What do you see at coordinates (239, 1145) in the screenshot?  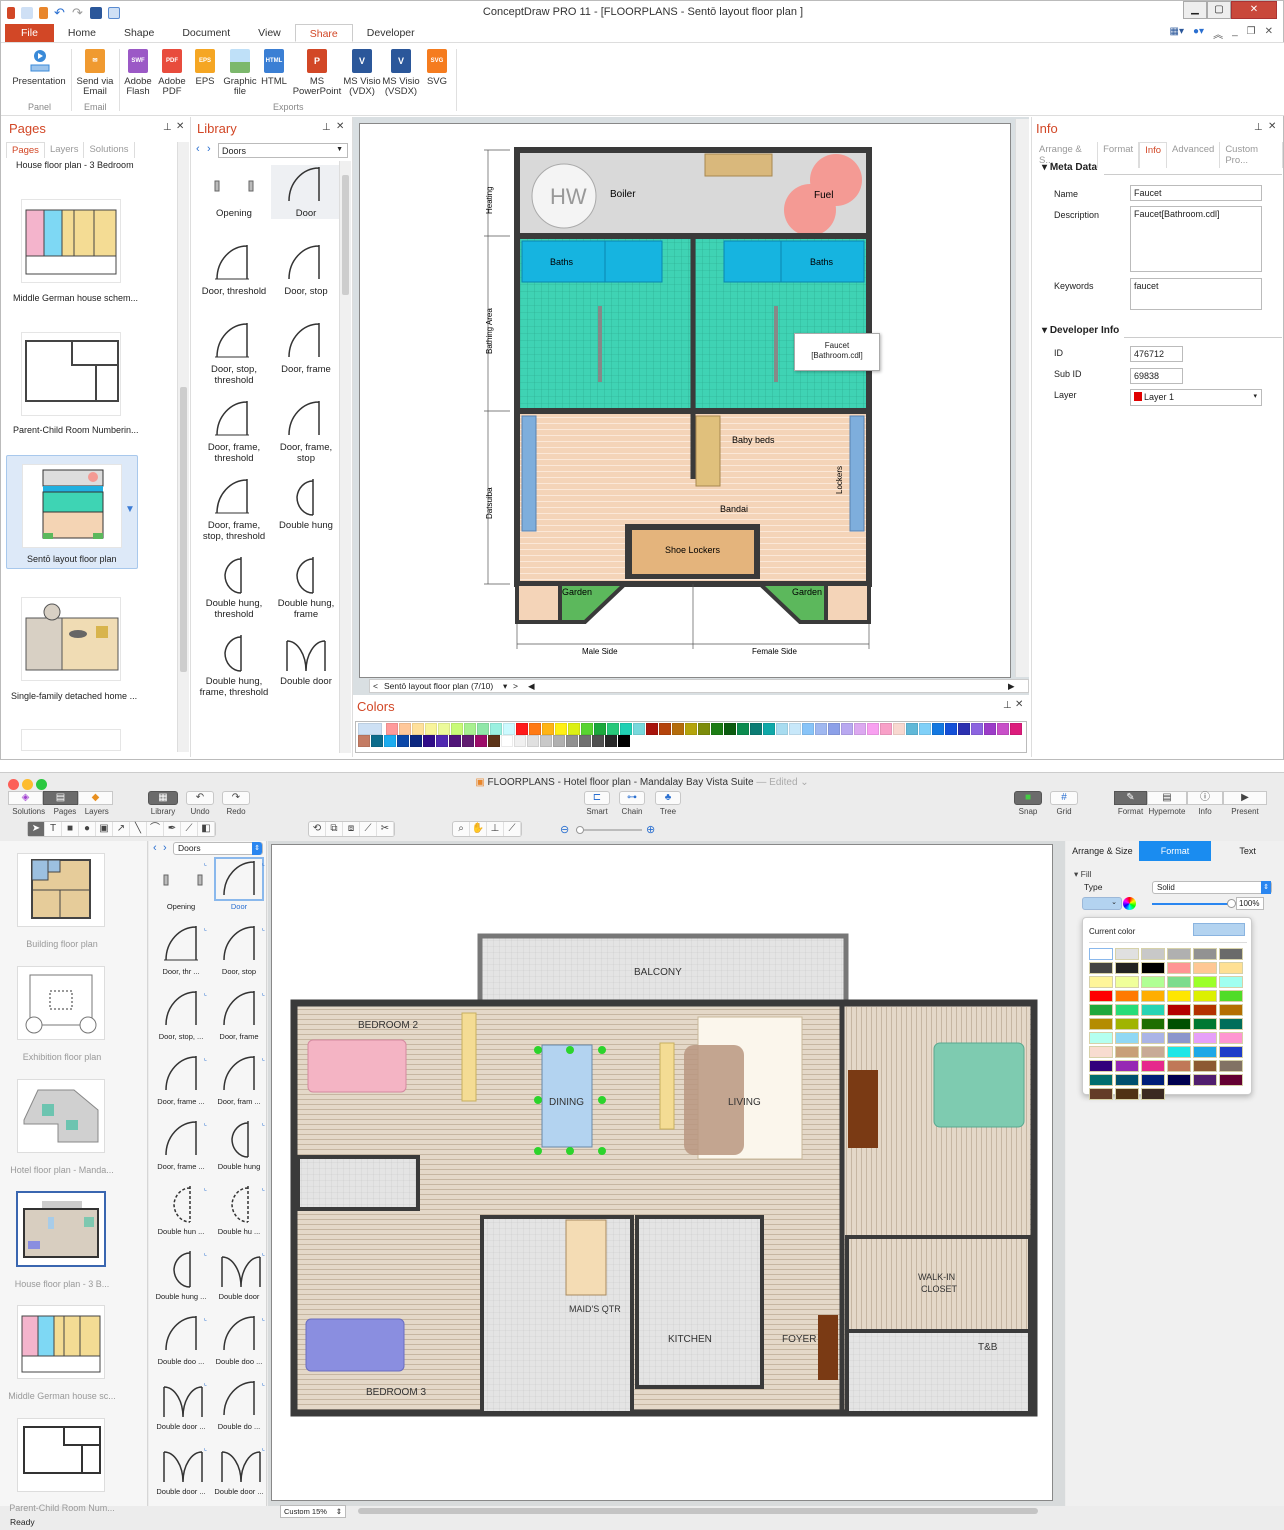 I see `library-item-double-hung: ⌞ Double hung` at bounding box center [239, 1145].